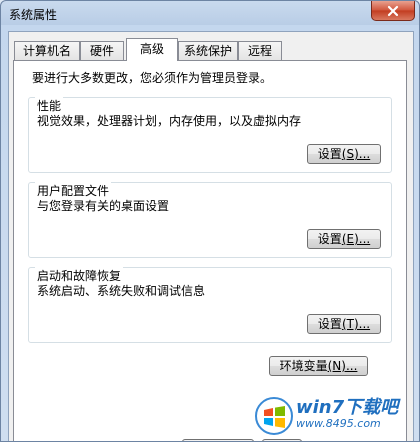  Describe the element at coordinates (274, 416) in the screenshot. I see `watermark-logo-icon` at that location.